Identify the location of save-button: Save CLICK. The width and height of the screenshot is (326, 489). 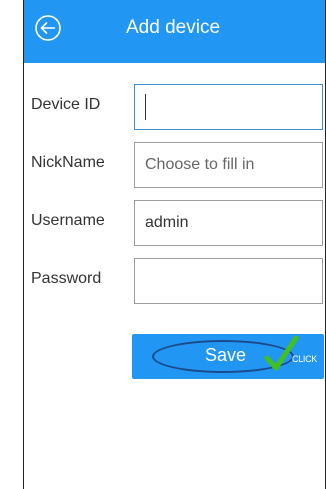
(228, 356).